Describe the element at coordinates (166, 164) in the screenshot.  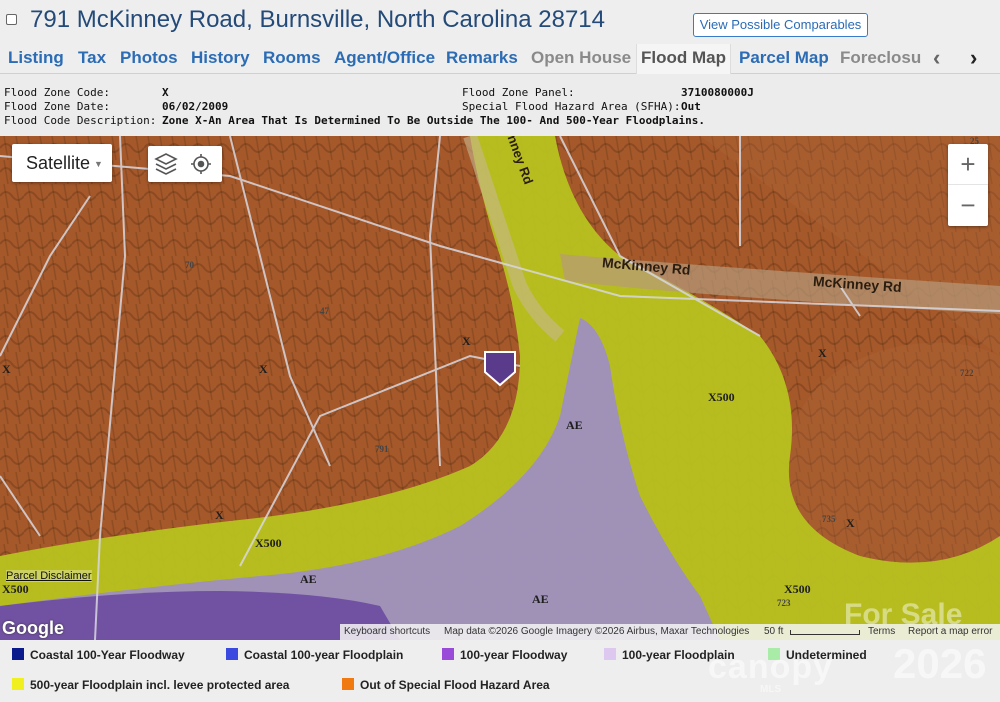
I see `layers-icon` at that location.